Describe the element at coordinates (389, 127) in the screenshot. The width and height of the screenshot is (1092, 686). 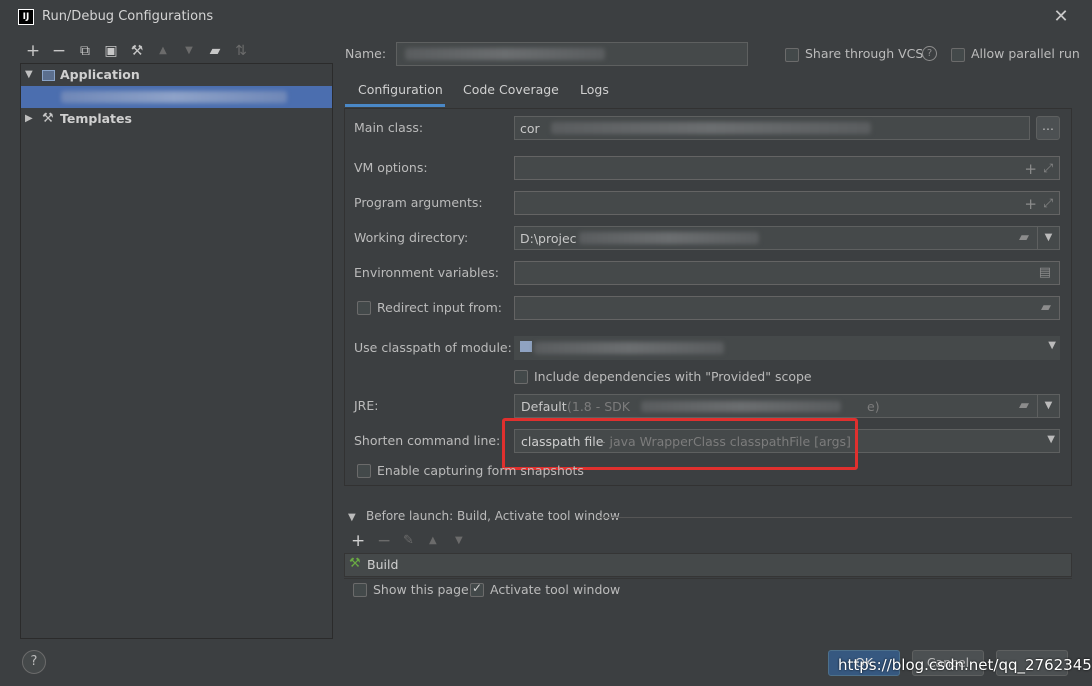
I see `main-class-label: Main class:` at that location.